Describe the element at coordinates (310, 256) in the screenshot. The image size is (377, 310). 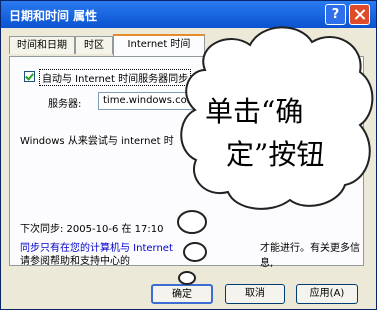
I see `sync-note-tail: 才能进行。有关更多信息,` at that location.